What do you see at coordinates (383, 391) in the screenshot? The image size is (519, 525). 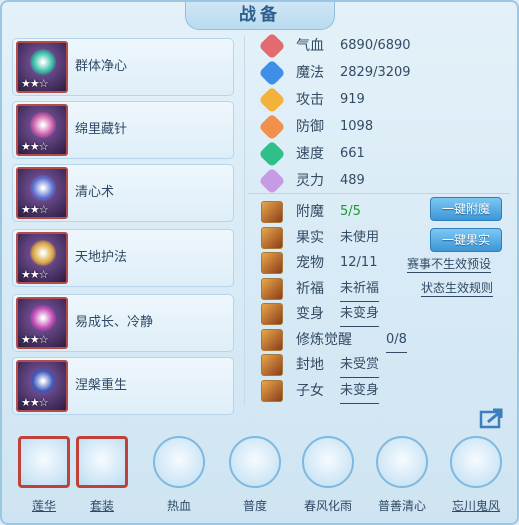 I see `attribute-row: 子女 未变身` at bounding box center [383, 391].